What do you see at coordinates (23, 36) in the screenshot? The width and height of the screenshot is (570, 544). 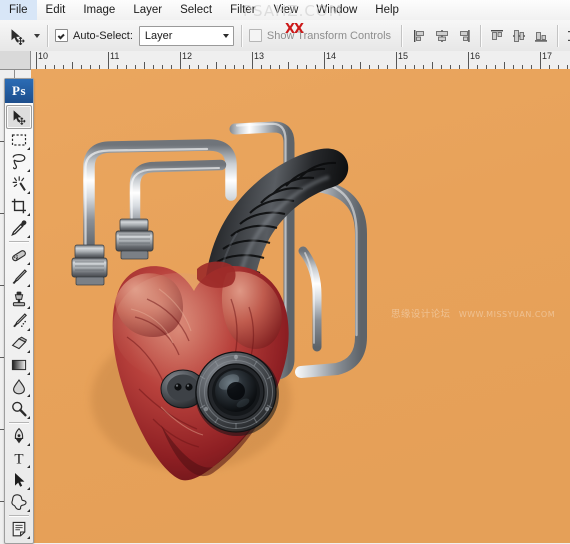 I see `tool-preset-picker` at bounding box center [23, 36].